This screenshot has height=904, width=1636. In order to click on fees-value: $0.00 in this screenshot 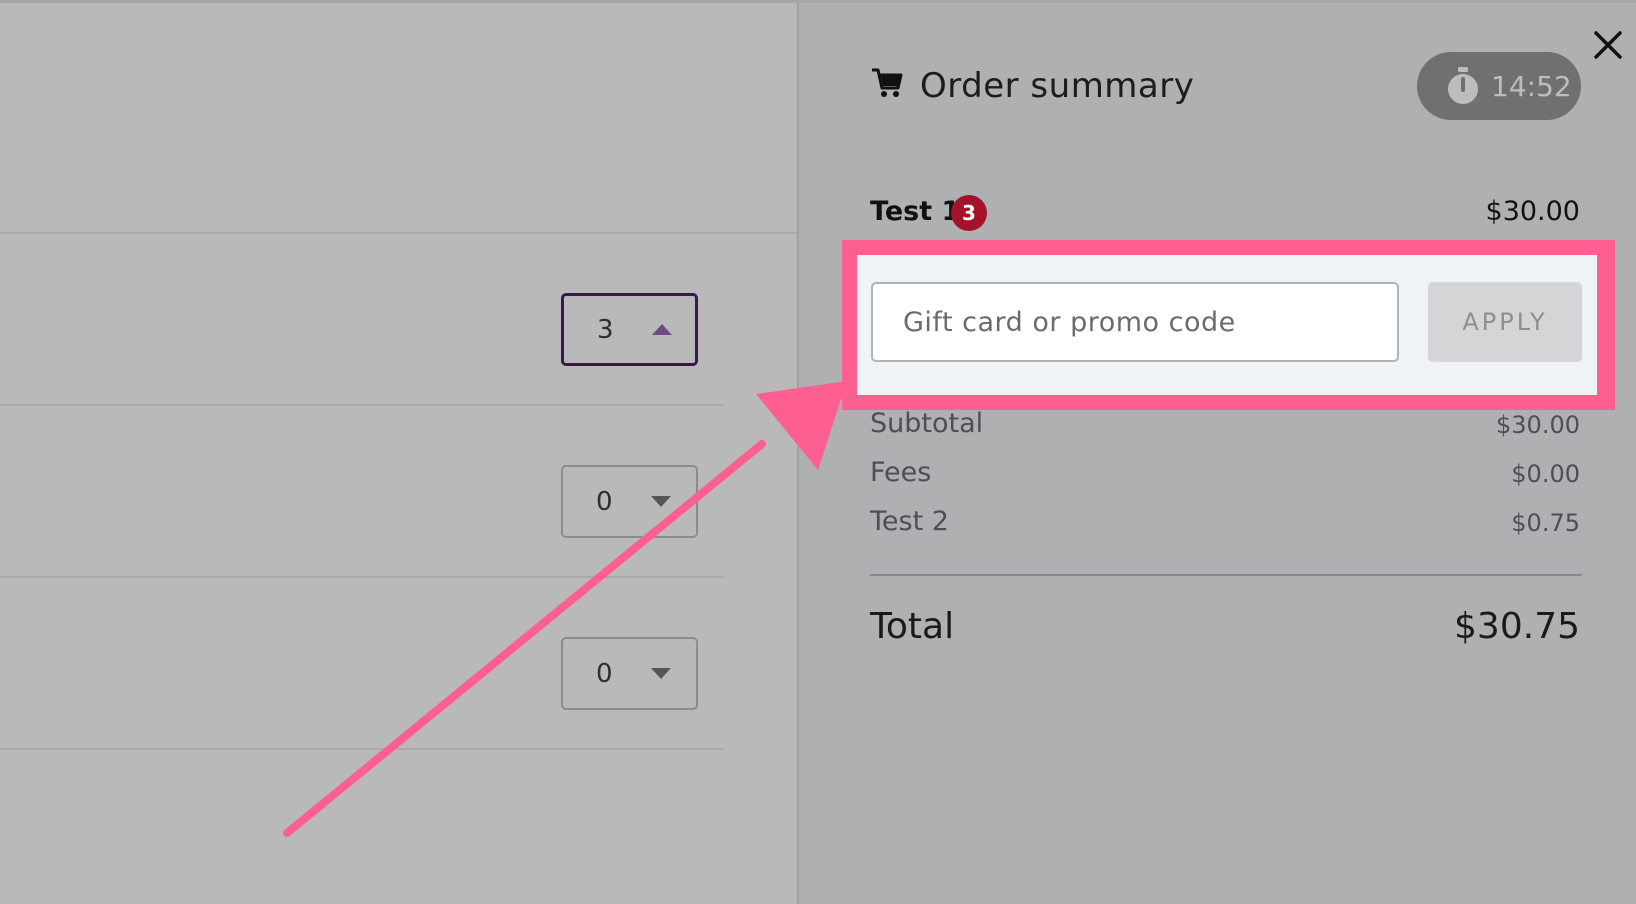, I will do `click(1545, 474)`.